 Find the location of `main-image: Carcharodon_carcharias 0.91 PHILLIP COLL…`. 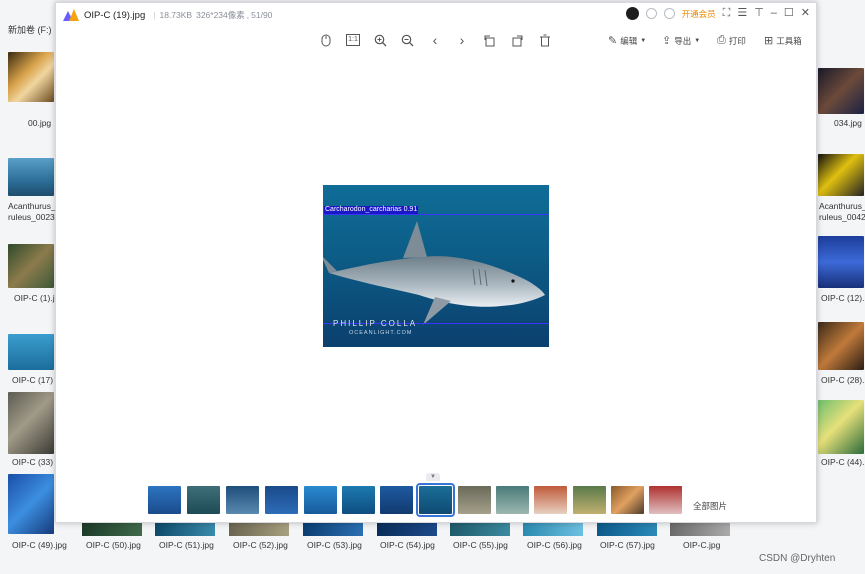

main-image: Carcharodon_carcharias 0.91 PHILLIP COLL… is located at coordinates (436, 266).